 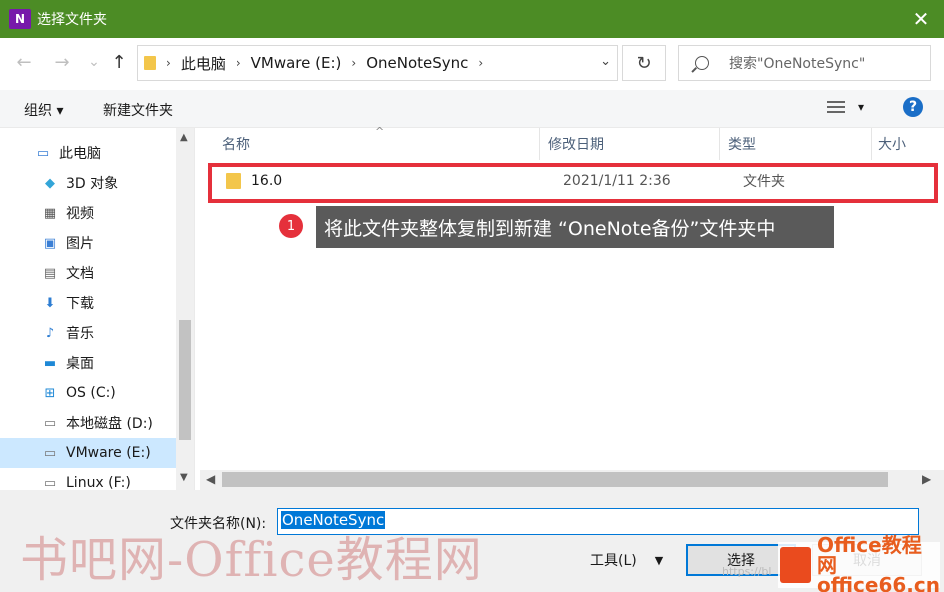 I want to click on scroll-up-icon: ▲, so click(x=184, y=137).